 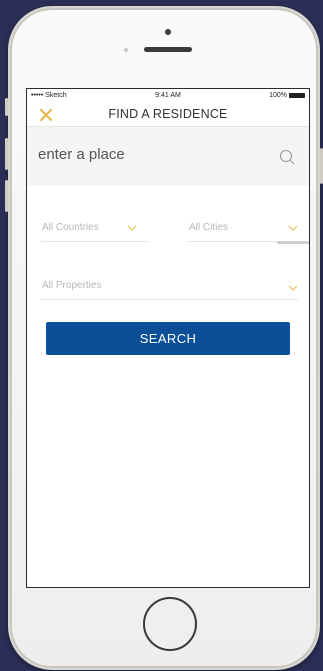 I want to click on nav-bar: FIND A RESIDENCE, so click(x=168, y=115).